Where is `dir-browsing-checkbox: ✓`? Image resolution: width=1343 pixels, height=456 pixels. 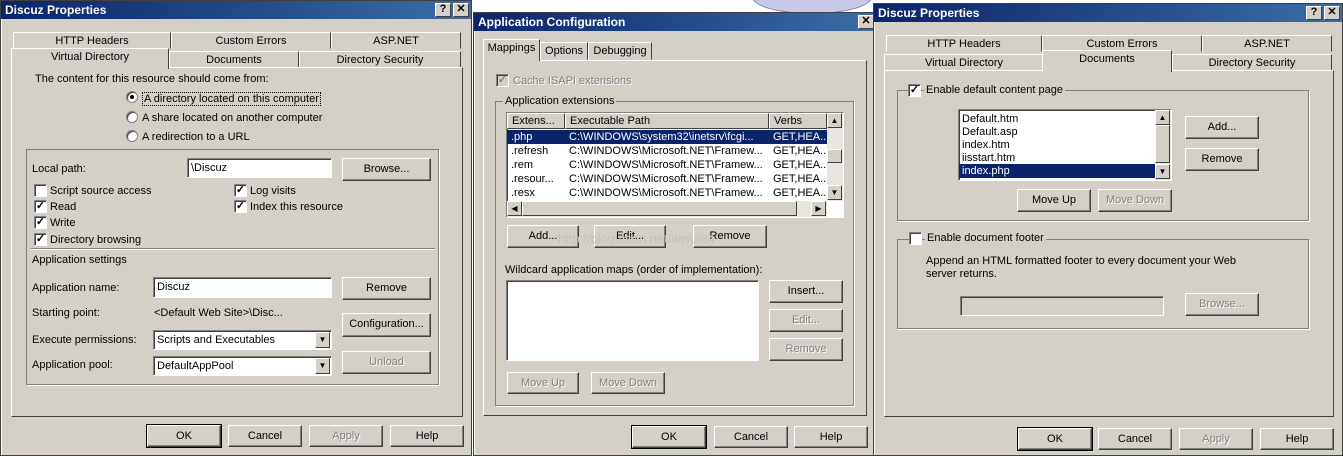 dir-browsing-checkbox: ✓ is located at coordinates (40, 239).